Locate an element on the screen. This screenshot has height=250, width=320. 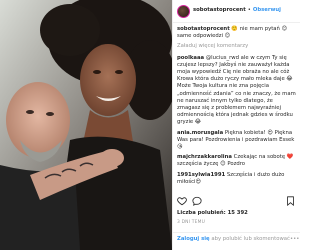
comment-username: majchrzakkarolina is located at coordinates (204, 157).